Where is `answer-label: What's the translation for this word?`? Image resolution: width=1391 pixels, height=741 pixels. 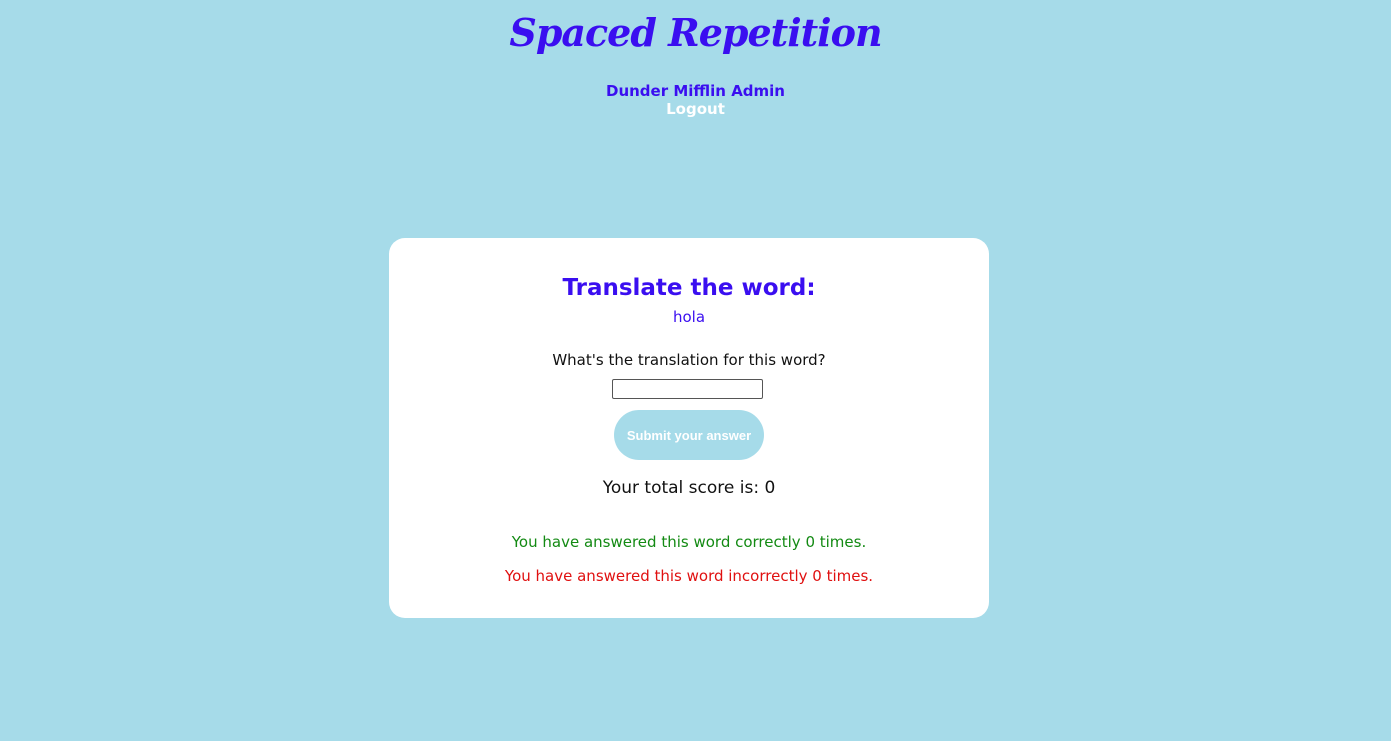 answer-label: What's the translation for this word? is located at coordinates (689, 360).